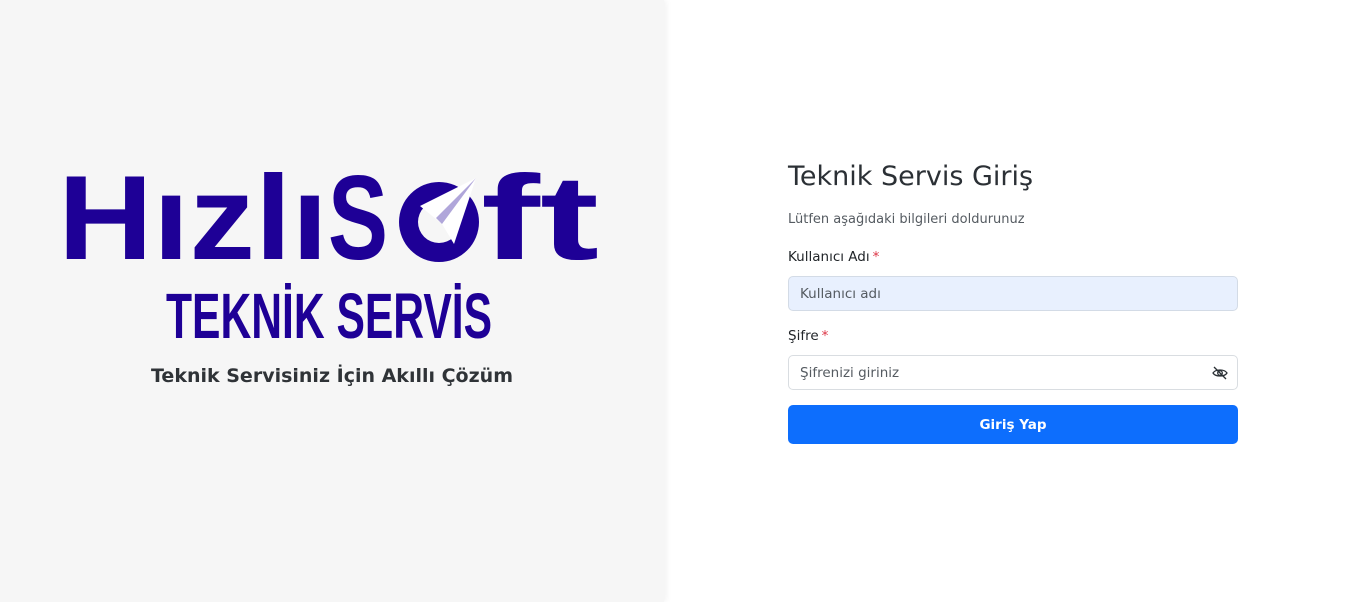 This screenshot has height=602, width=1350. I want to click on username-label: Kullanıcı Adı *, so click(1013, 257).